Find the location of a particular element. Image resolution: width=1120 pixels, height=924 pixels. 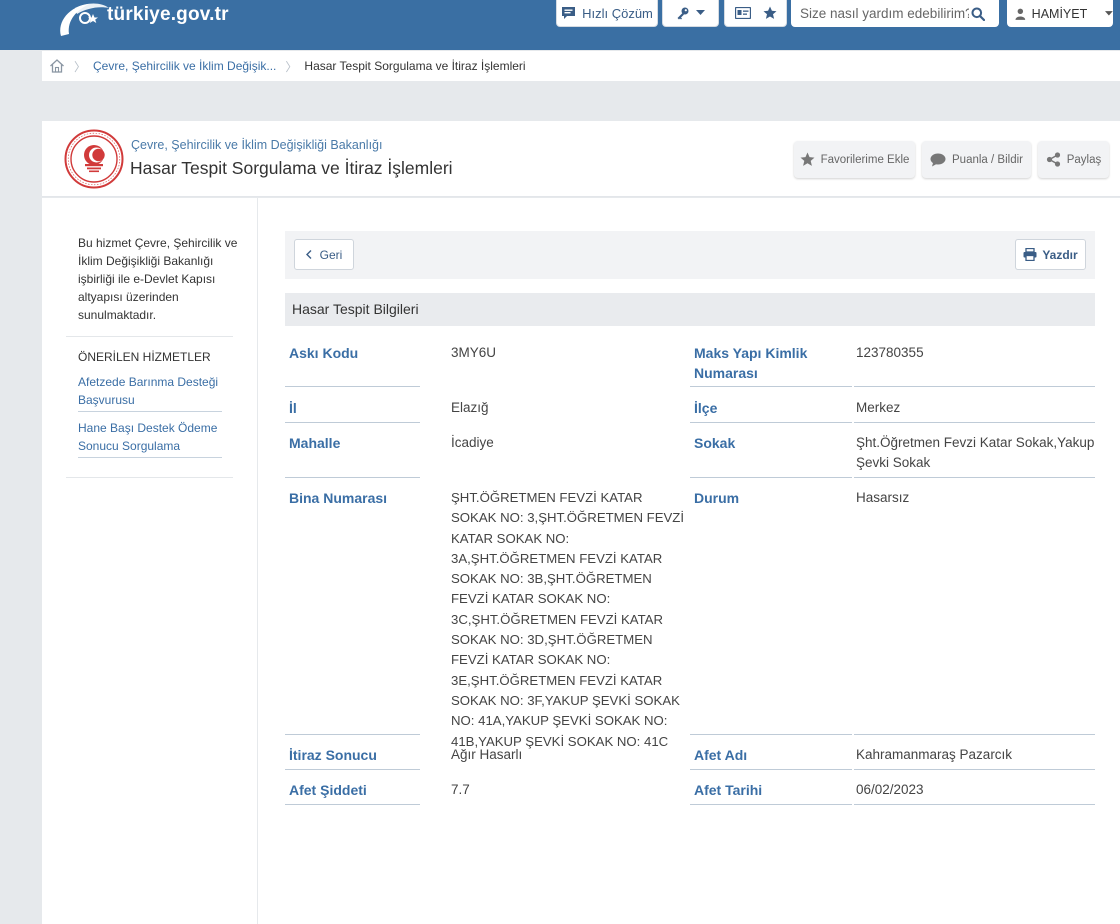

back-label: Geri is located at coordinates (331, 254).